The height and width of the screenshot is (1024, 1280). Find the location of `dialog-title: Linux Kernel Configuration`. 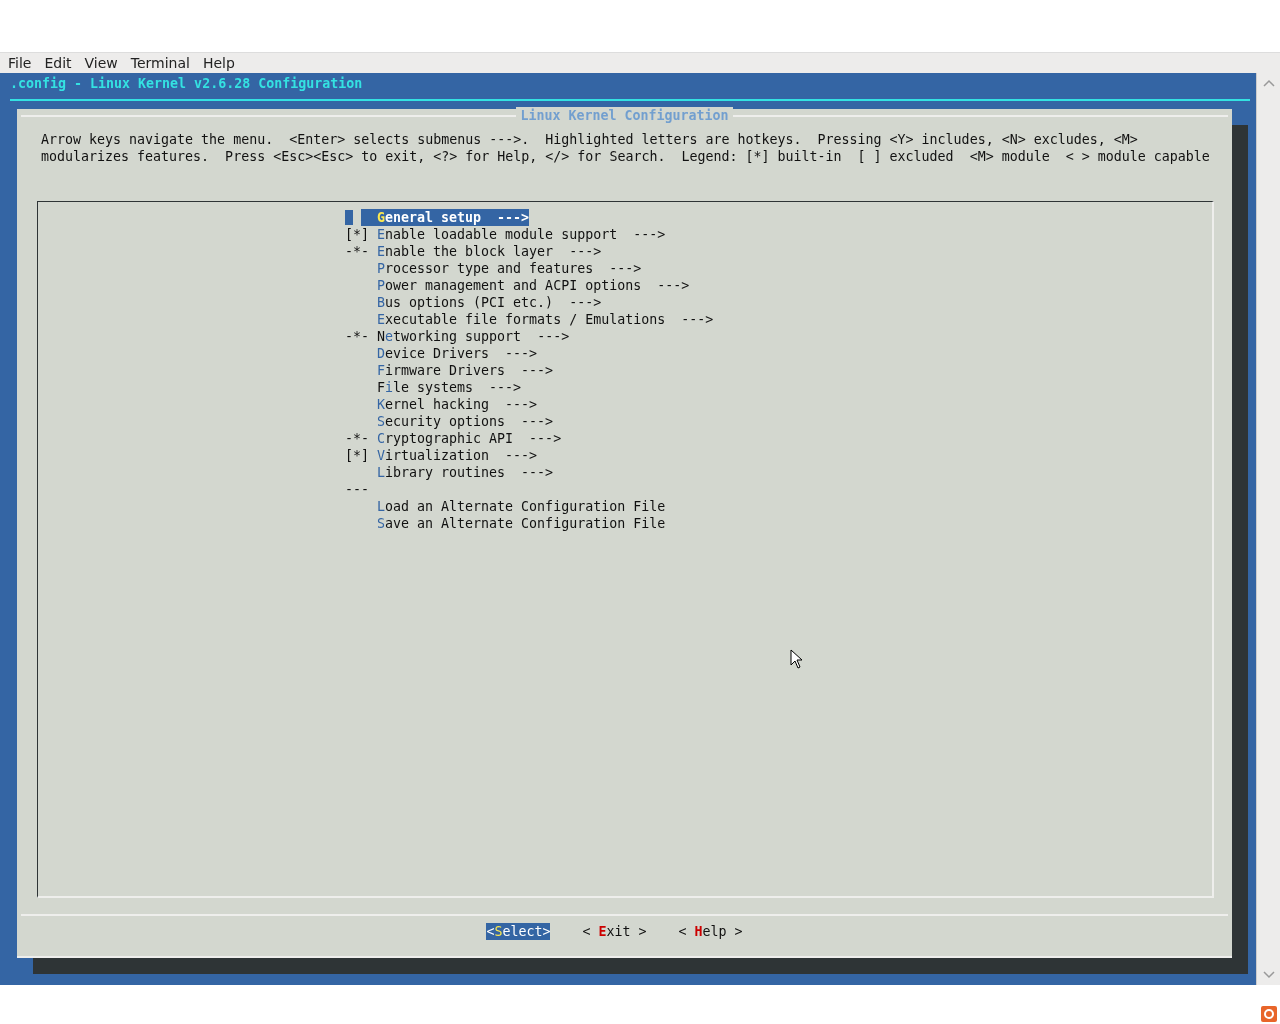

dialog-title: Linux Kernel Configuration is located at coordinates (624, 115).